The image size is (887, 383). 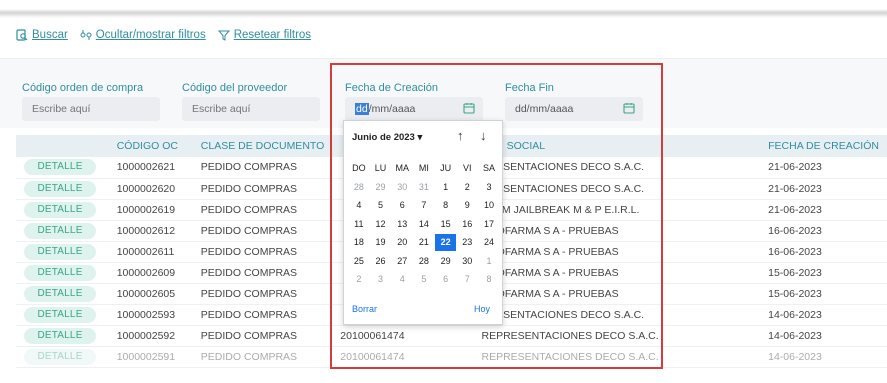 I want to click on calendar-day: 19, so click(x=381, y=242).